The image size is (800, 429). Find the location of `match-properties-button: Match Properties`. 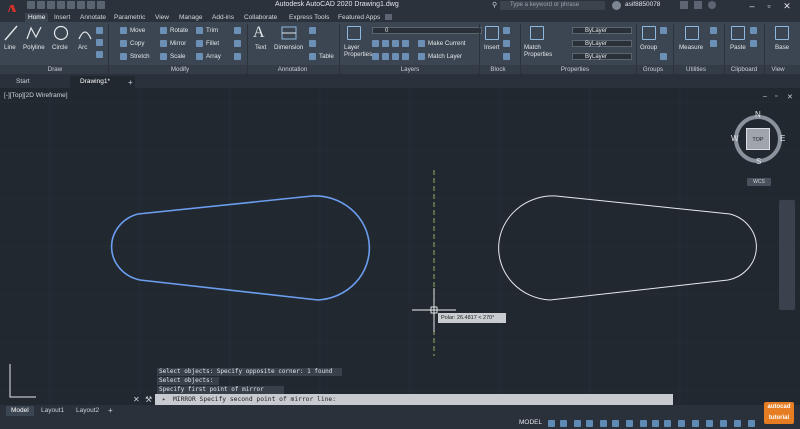

match-properties-button: Match Properties is located at coordinates (541, 51).